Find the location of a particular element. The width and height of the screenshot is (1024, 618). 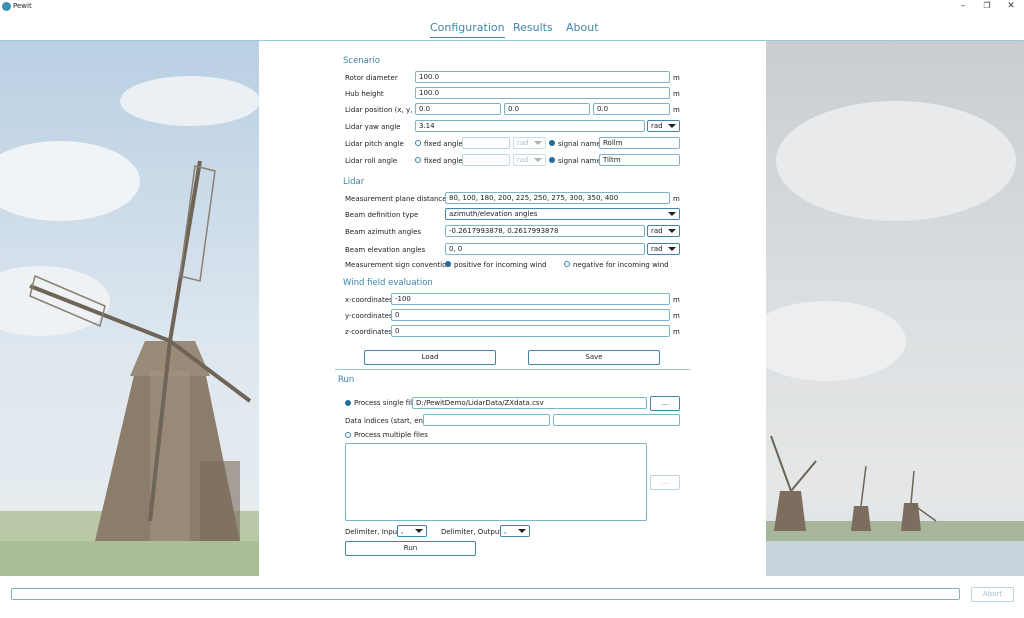

sign-positive-label: positive for incoming wind is located at coordinates (500, 265).